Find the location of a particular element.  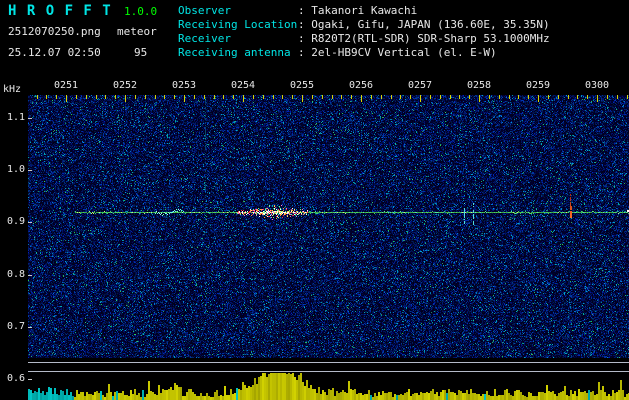

x-tick-label: 0253 is located at coordinates (184, 85).